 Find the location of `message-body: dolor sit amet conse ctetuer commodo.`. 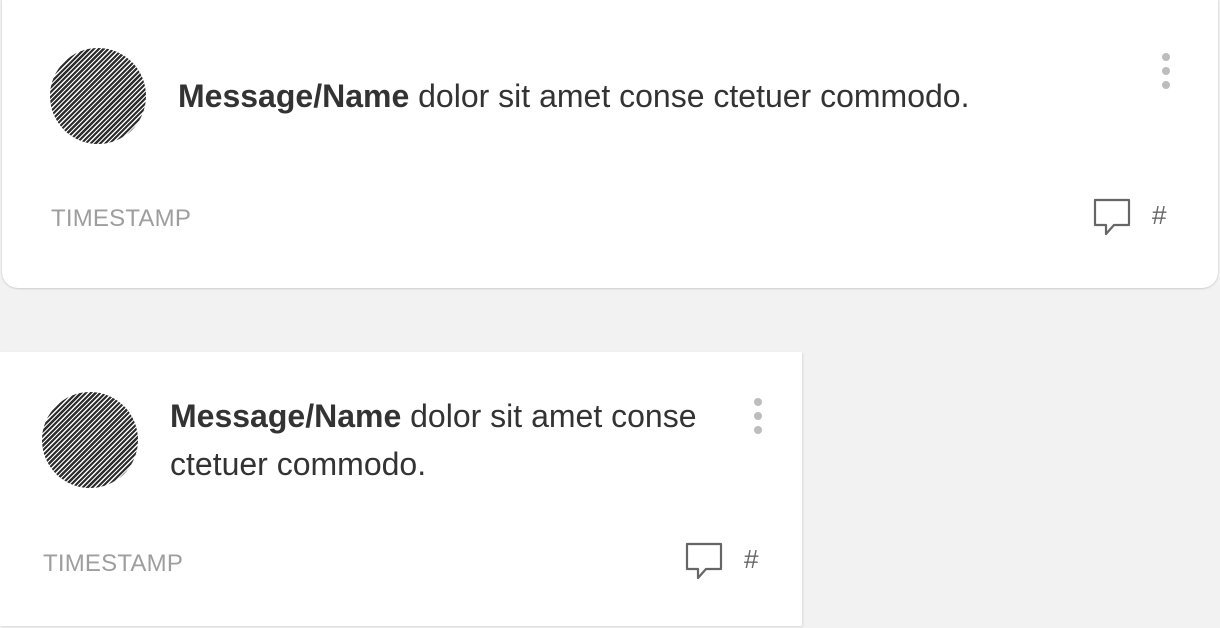

message-body: dolor sit amet conse ctetuer commodo. is located at coordinates (689, 96).